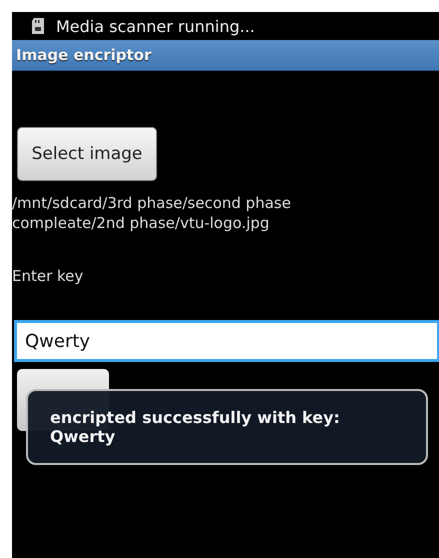 The image size is (439, 558). I want to click on key-label: Enter key, so click(48, 276).